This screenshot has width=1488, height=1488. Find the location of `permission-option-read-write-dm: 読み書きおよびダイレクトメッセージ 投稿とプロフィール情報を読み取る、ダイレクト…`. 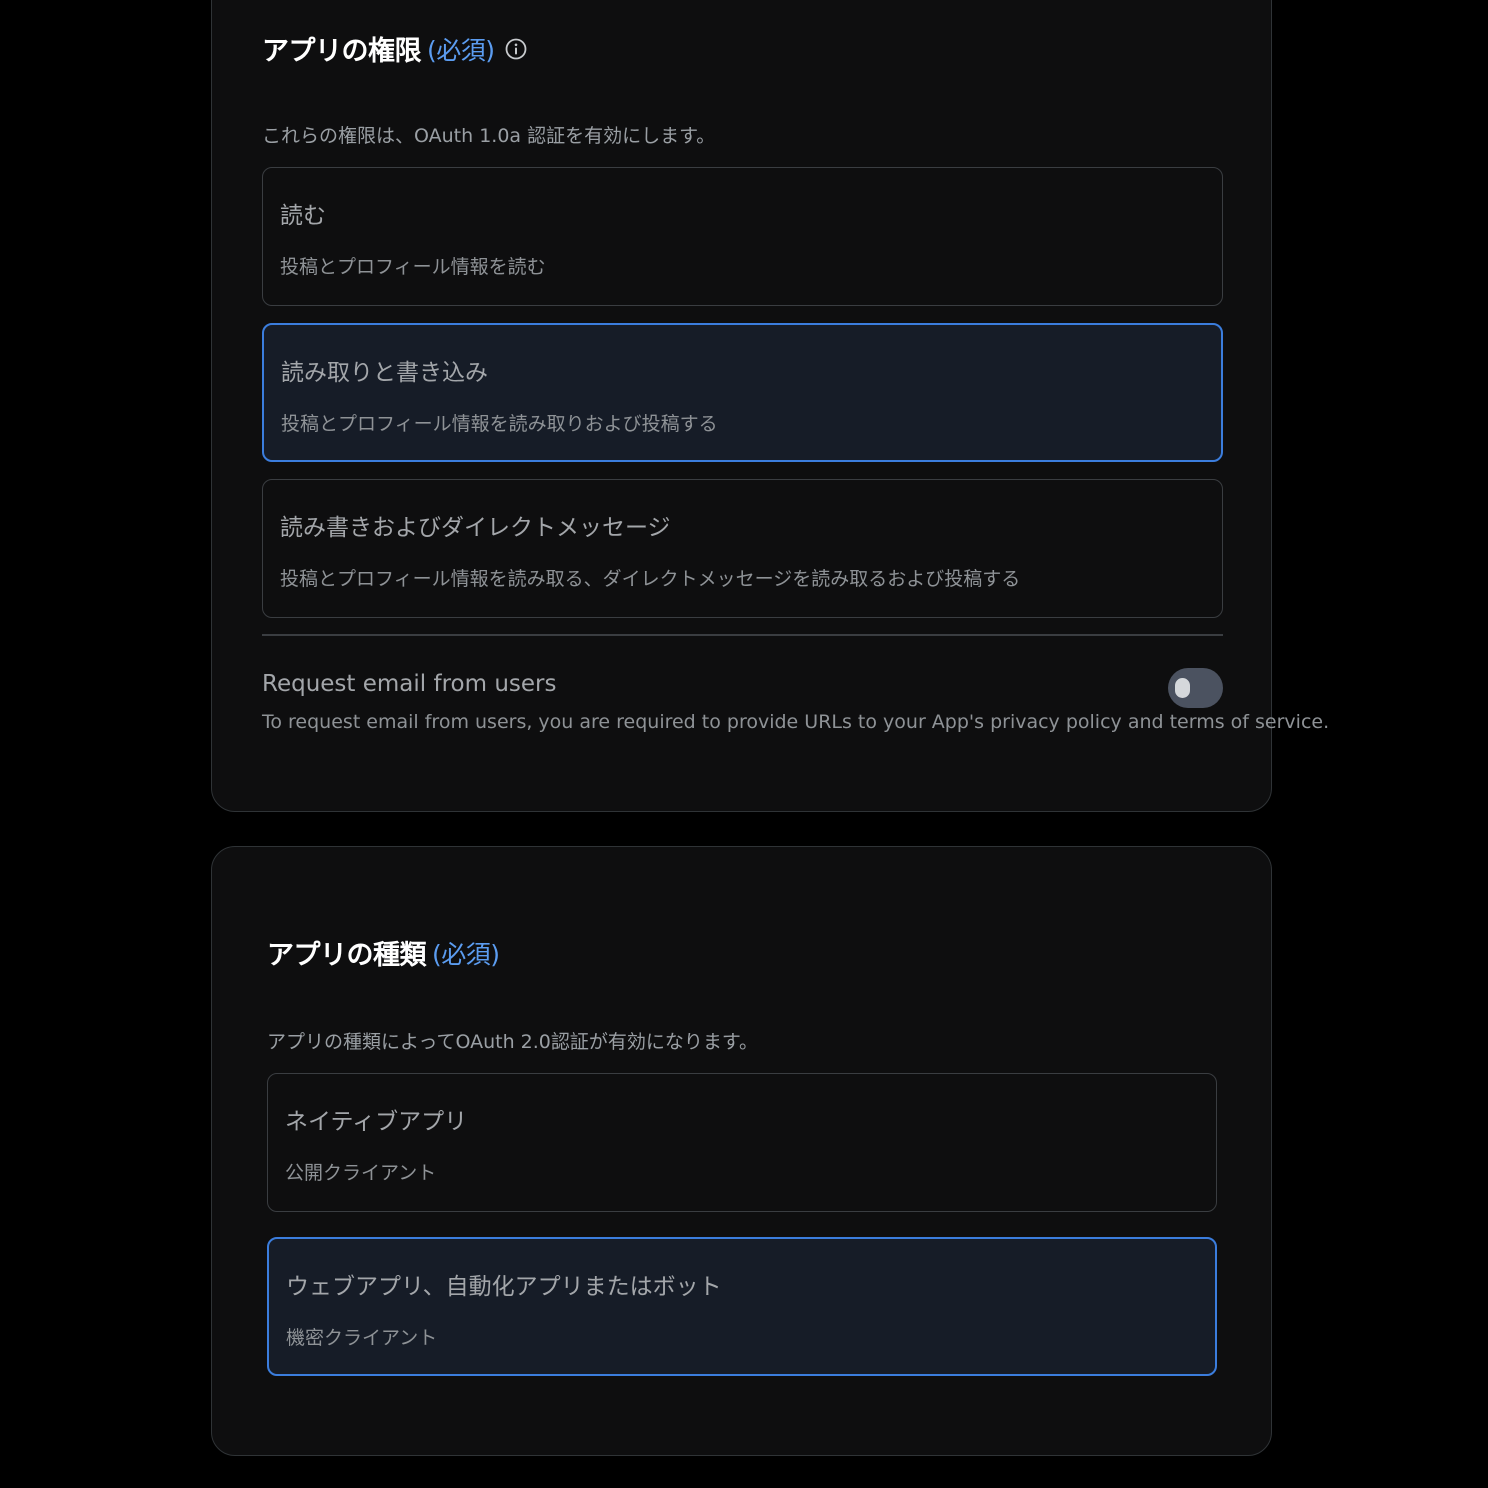

permission-option-read-write-dm: 読み書きおよびダイレクトメッセージ 投稿とプロフィール情報を読み取る、ダイレクト… is located at coordinates (742, 548).